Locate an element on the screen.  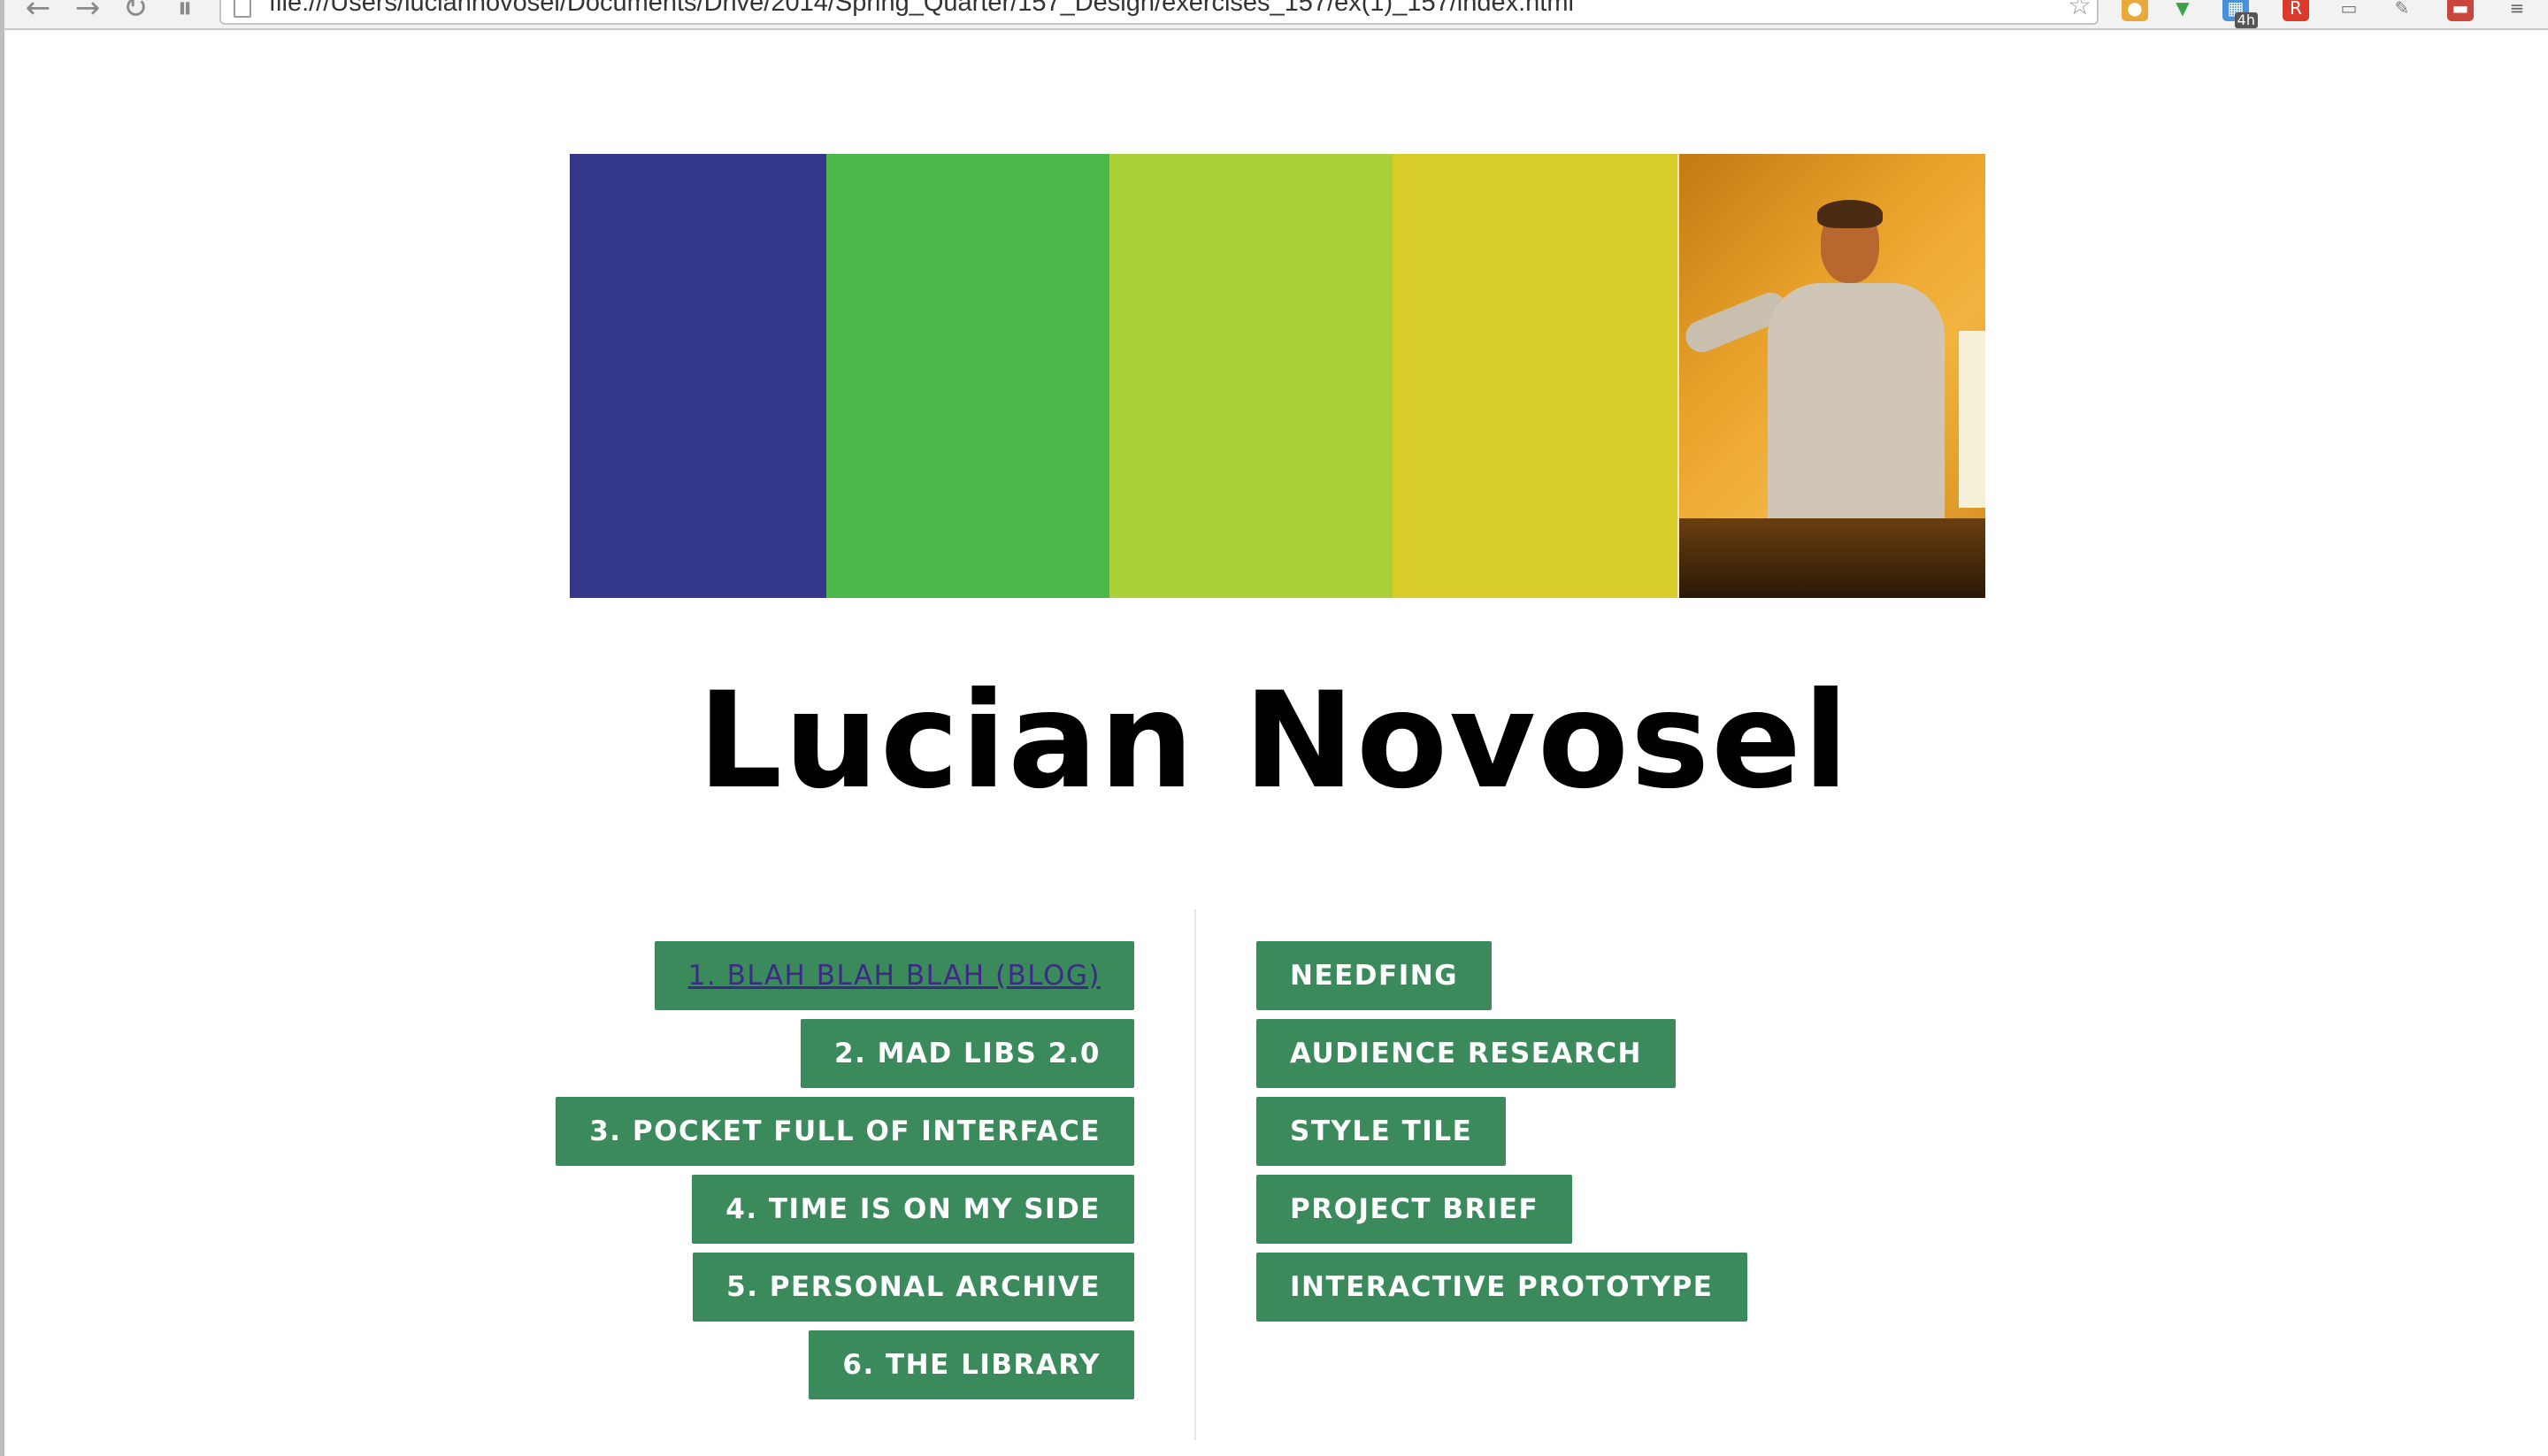
back-arrow-icon: ← is located at coordinates (38, 11).